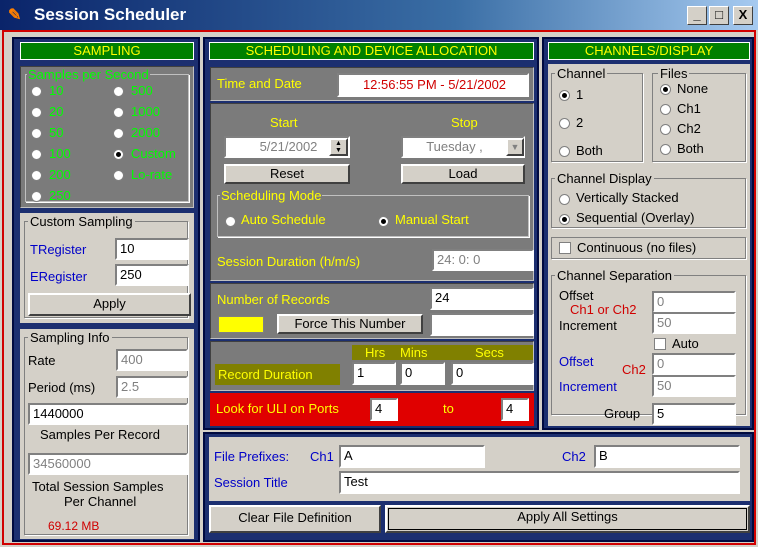 The height and width of the screenshot is (547, 758). I want to click on continuous-label: Continuous (no files), so click(636, 247).